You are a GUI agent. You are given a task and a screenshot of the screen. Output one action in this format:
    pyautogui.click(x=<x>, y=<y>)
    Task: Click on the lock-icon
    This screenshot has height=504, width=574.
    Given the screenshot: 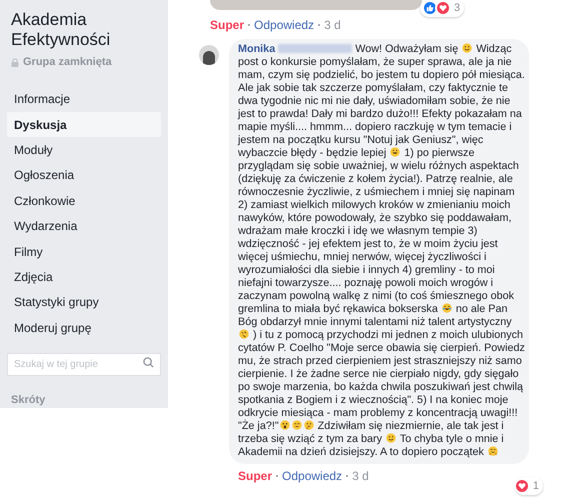 What is the action you would take?
    pyautogui.click(x=15, y=62)
    